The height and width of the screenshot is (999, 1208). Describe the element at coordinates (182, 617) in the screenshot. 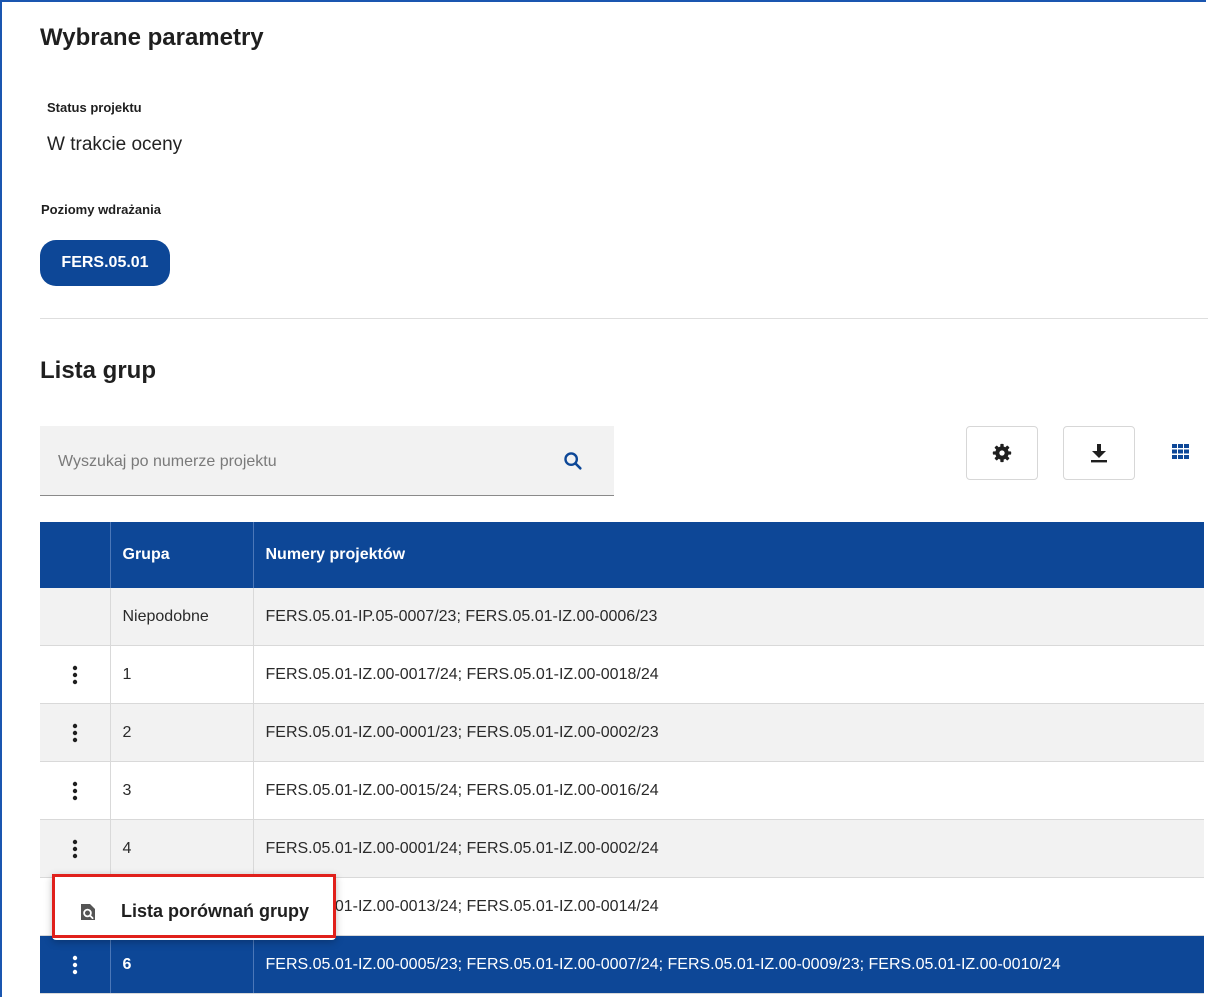

I see `group-cell: Niepodobne` at that location.